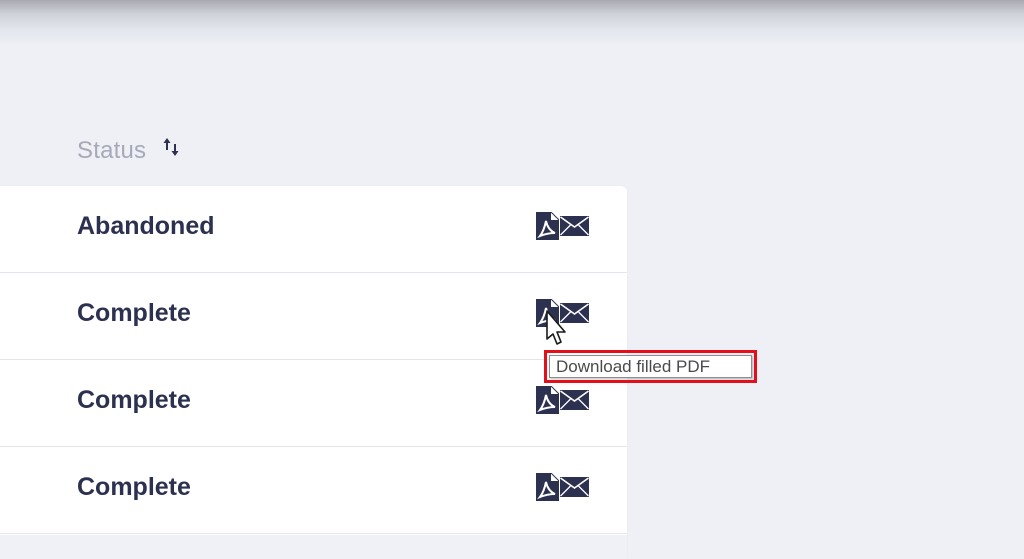  I want to click on status-header-label: Status, so click(112, 150).